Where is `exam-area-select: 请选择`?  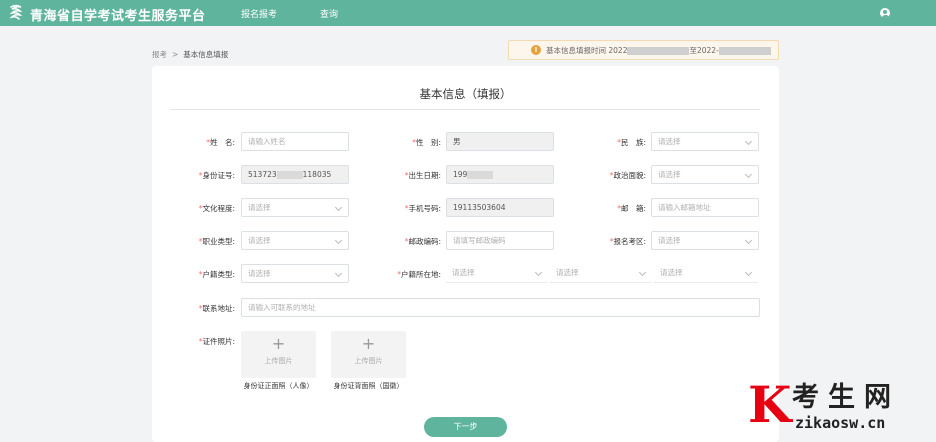
exam-area-select: 请选择 is located at coordinates (705, 240).